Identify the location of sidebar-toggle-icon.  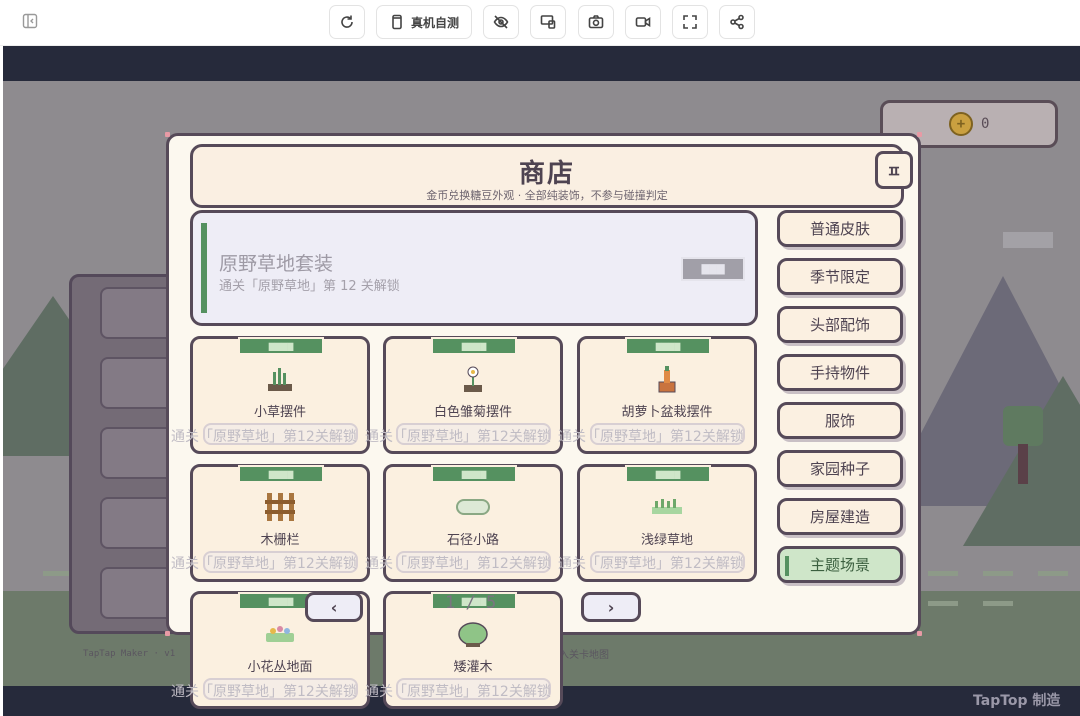
(30, 21).